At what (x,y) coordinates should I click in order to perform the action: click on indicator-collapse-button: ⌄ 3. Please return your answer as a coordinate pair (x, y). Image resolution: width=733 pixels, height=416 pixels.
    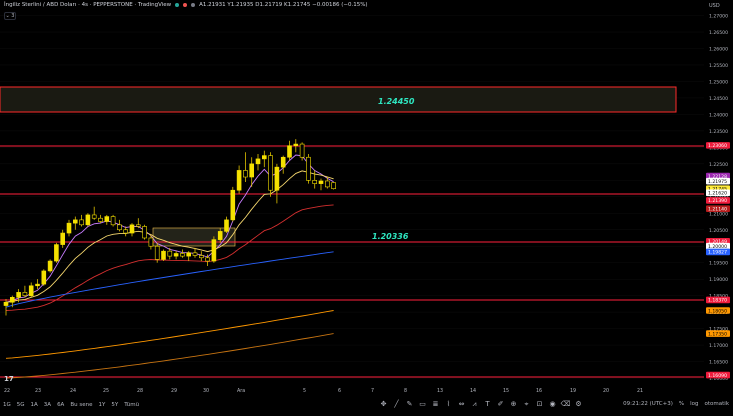
    Looking at the image, I should click on (10, 16).